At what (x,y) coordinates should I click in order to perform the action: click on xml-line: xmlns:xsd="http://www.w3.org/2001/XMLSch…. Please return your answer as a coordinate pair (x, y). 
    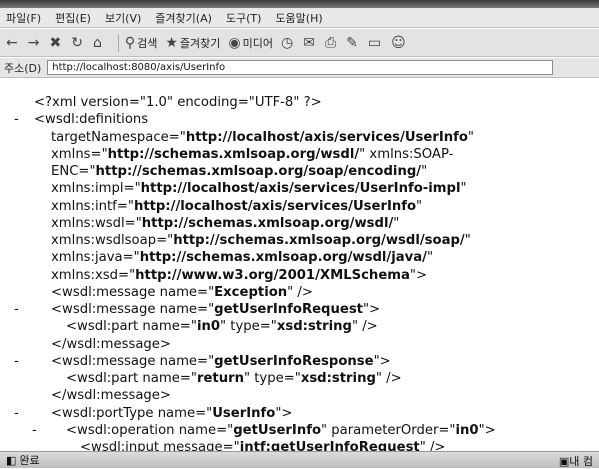
    Looking at the image, I should click on (255, 275).